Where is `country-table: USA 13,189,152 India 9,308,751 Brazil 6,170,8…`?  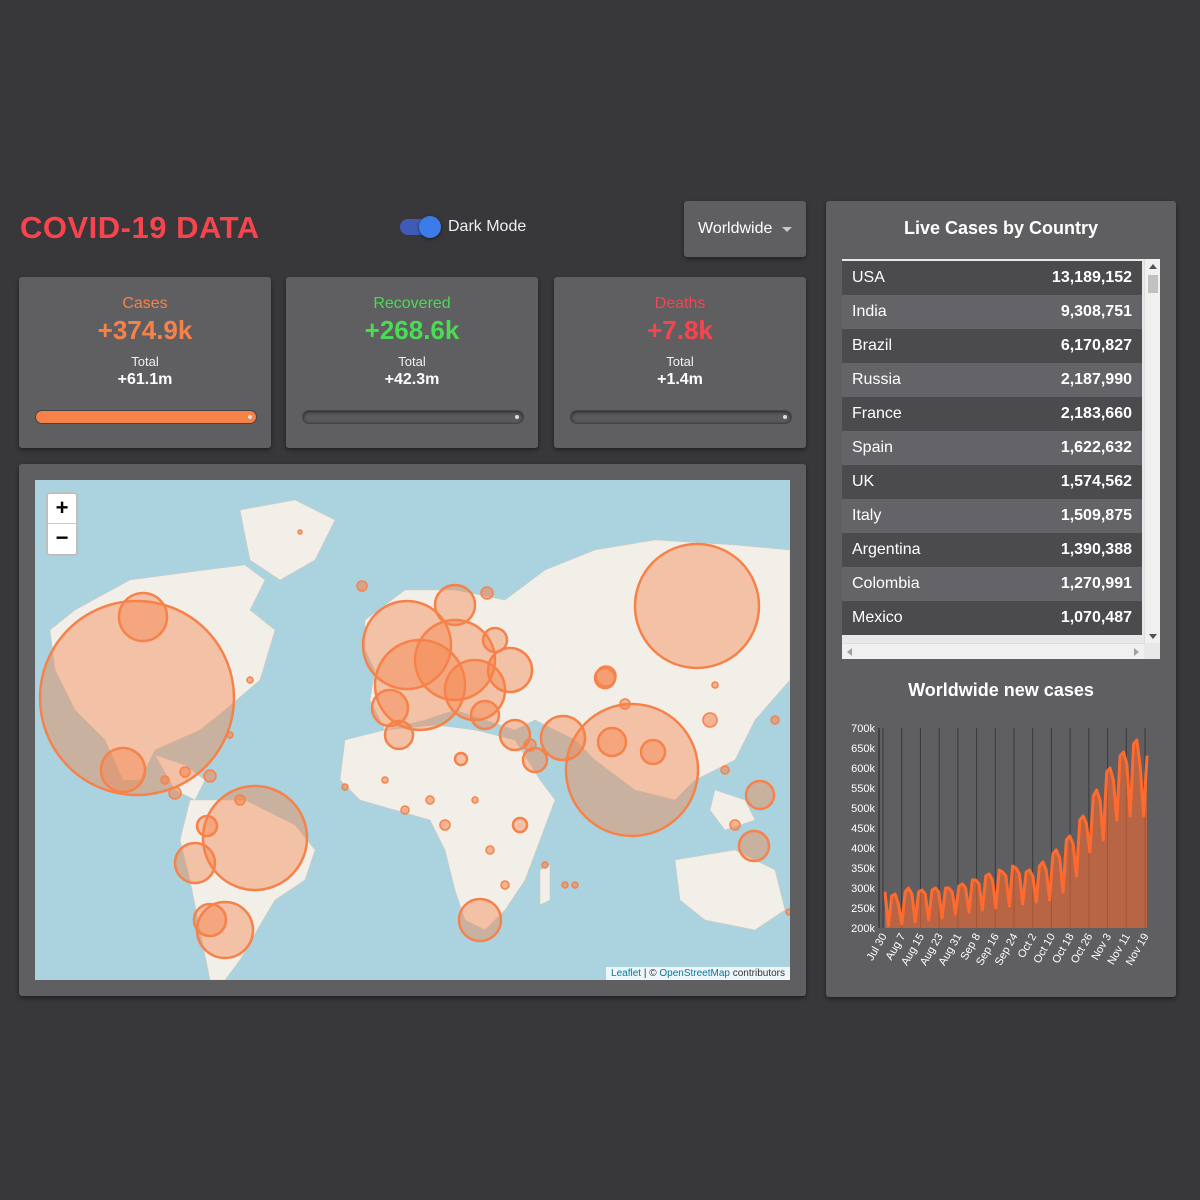
country-table: USA 13,189,152 India 9,308,751 Brazil 6,170,8… is located at coordinates (1001, 459).